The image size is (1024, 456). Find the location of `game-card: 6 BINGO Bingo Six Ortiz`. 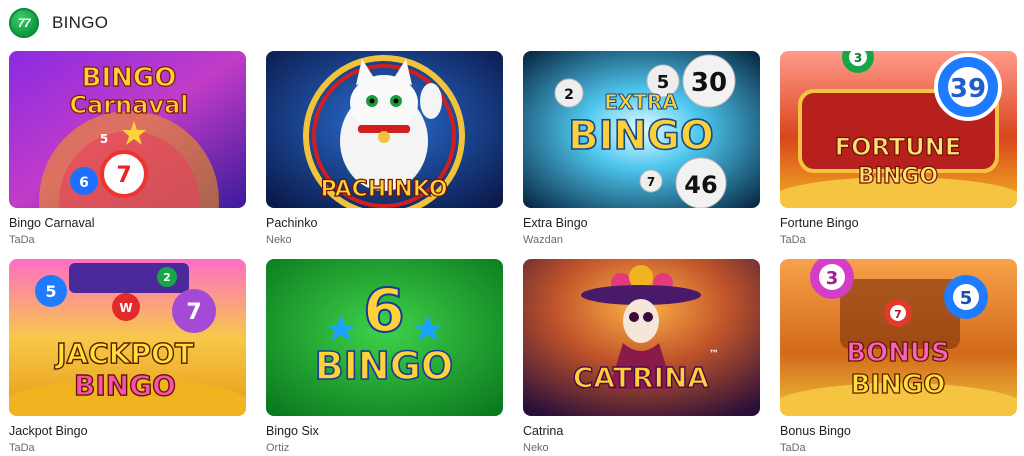

game-card: 6 BINGO Bingo Six Ortiz is located at coordinates (384, 357).